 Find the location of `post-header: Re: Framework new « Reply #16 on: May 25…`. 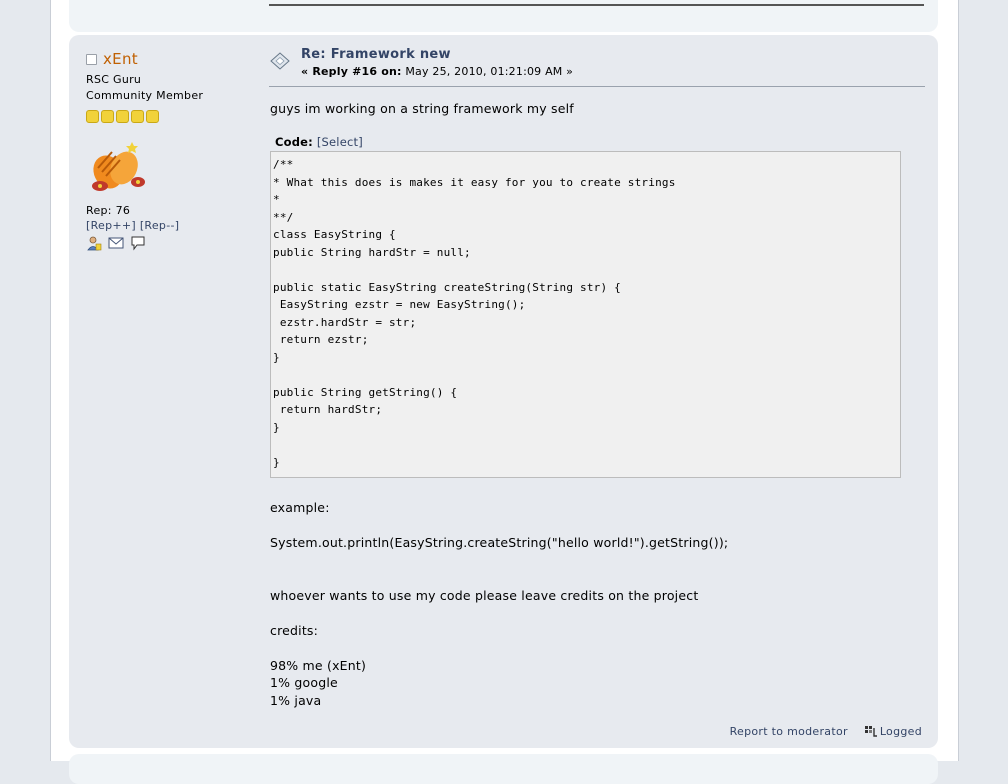

post-header: Re: Framework new « Reply #16 on: May 25… is located at coordinates (597, 62).